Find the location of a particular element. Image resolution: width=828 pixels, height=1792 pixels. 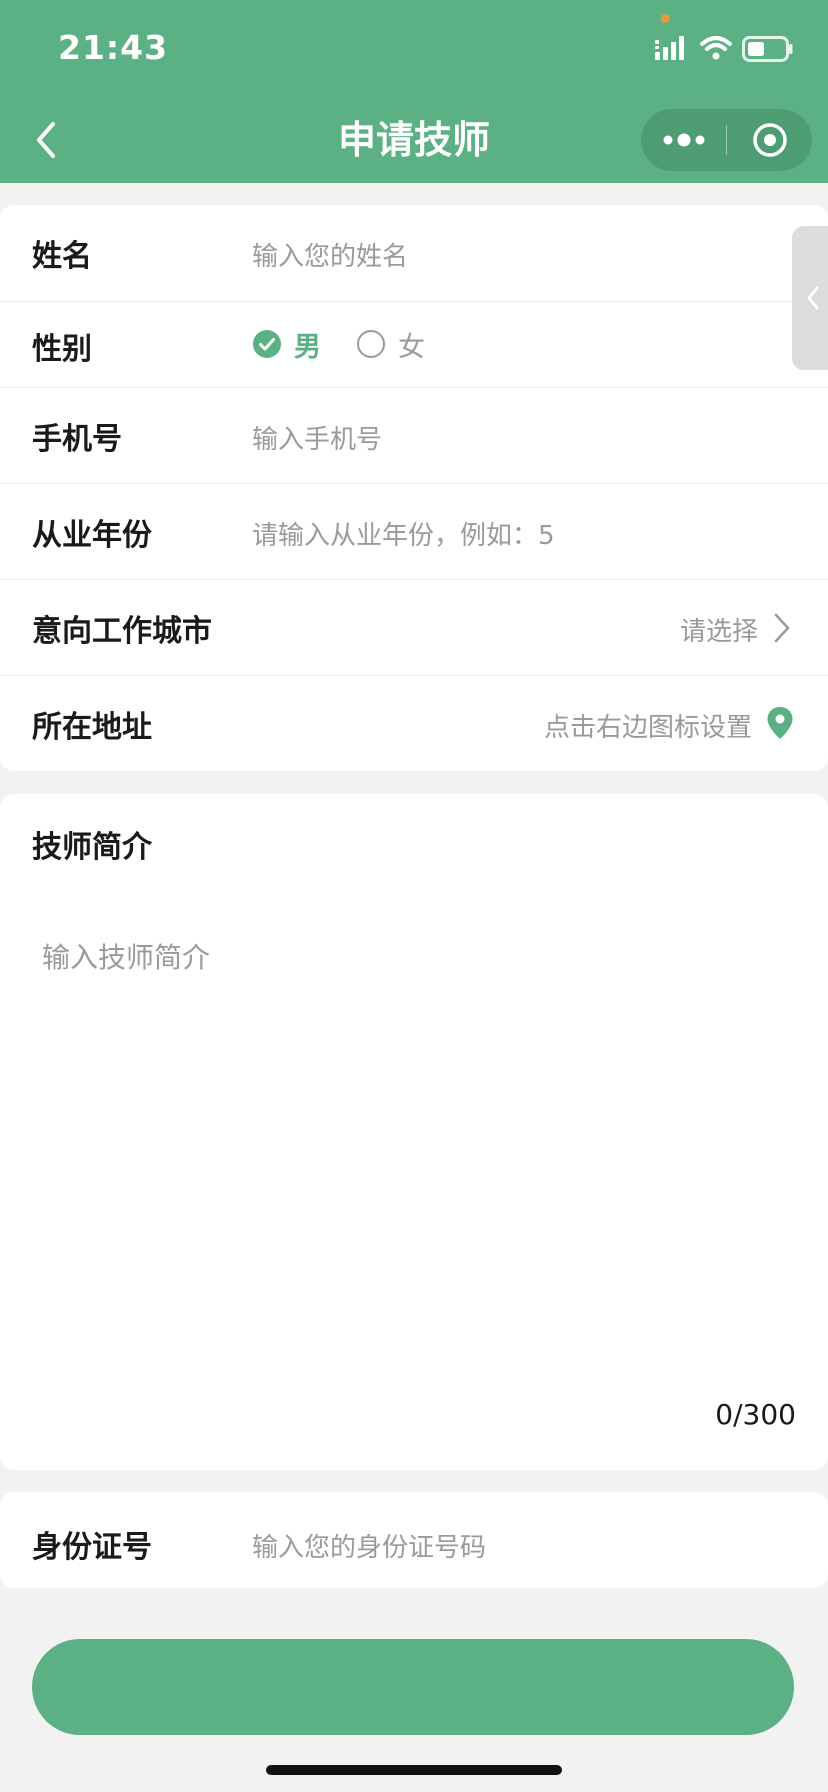

row-name: 姓名 输入您的姓名 is located at coordinates (414, 253).